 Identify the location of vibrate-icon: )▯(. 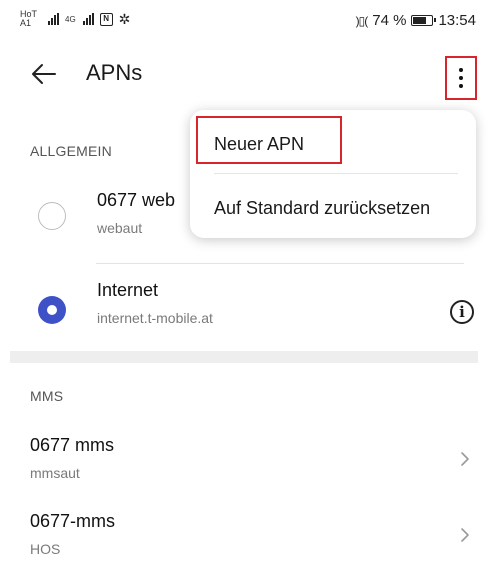
(362, 20).